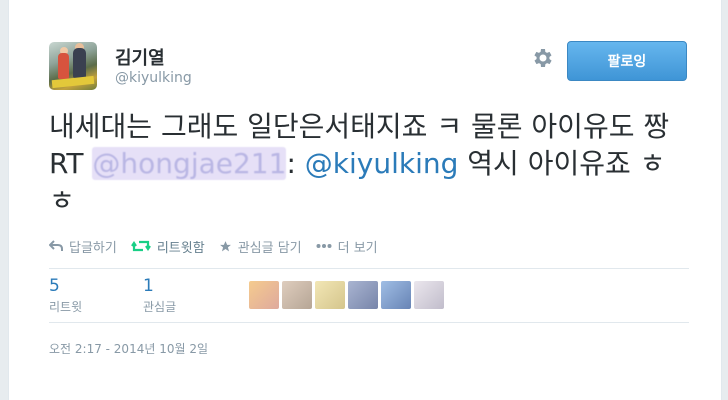  I want to click on favorite-count: 1, so click(148, 286).